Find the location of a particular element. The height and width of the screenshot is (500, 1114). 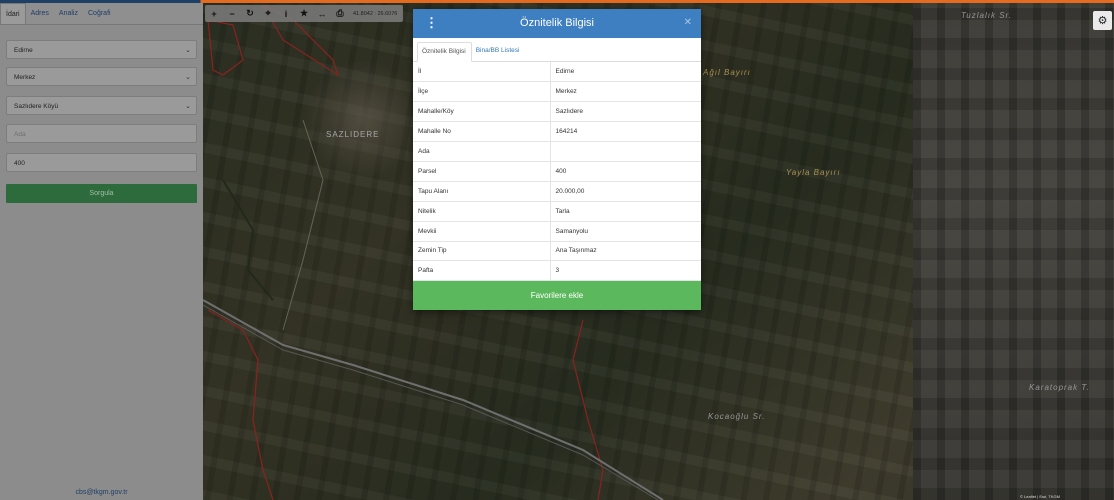

table-row: Ada is located at coordinates (557, 151).